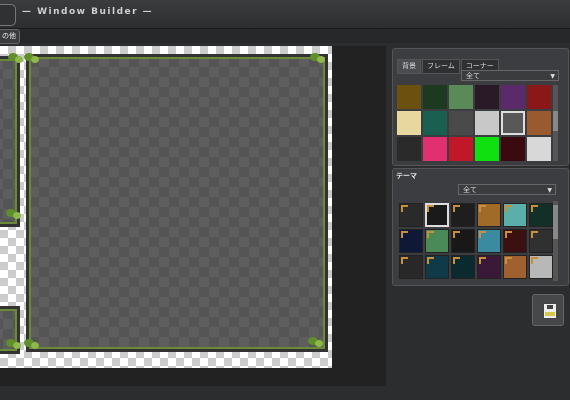 This screenshot has height=400, width=570. Describe the element at coordinates (409, 66) in the screenshot. I see `tab-background: 背景` at that location.